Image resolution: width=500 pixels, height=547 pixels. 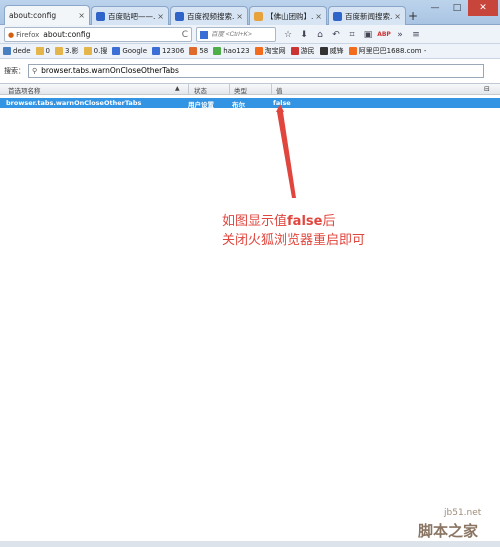 I want to click on annotation-text: 如图显示值false后 关闭火狐浏览器重启即可, so click(x=293, y=231).